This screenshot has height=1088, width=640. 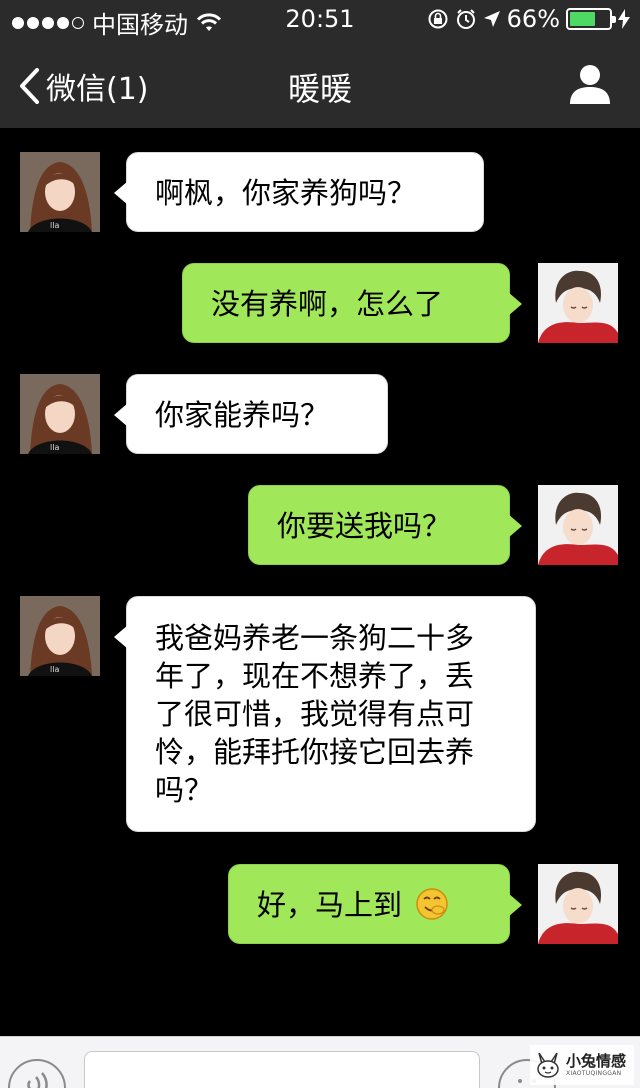 What do you see at coordinates (432, 904) in the screenshot?
I see `snicker-emoji-icon` at bounding box center [432, 904].